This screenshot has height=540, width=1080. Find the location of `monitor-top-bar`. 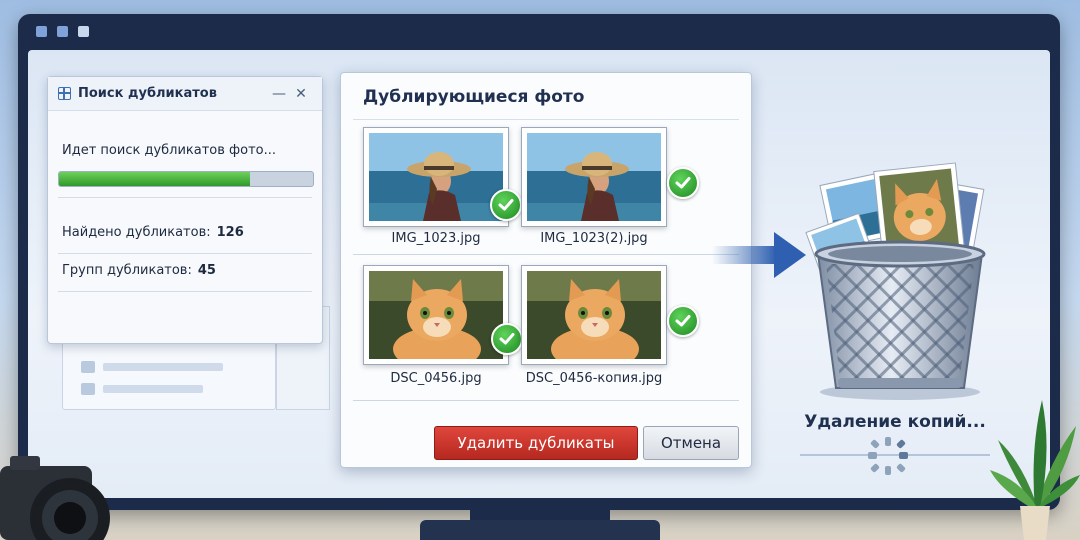

monitor-top-bar is located at coordinates (539, 31).